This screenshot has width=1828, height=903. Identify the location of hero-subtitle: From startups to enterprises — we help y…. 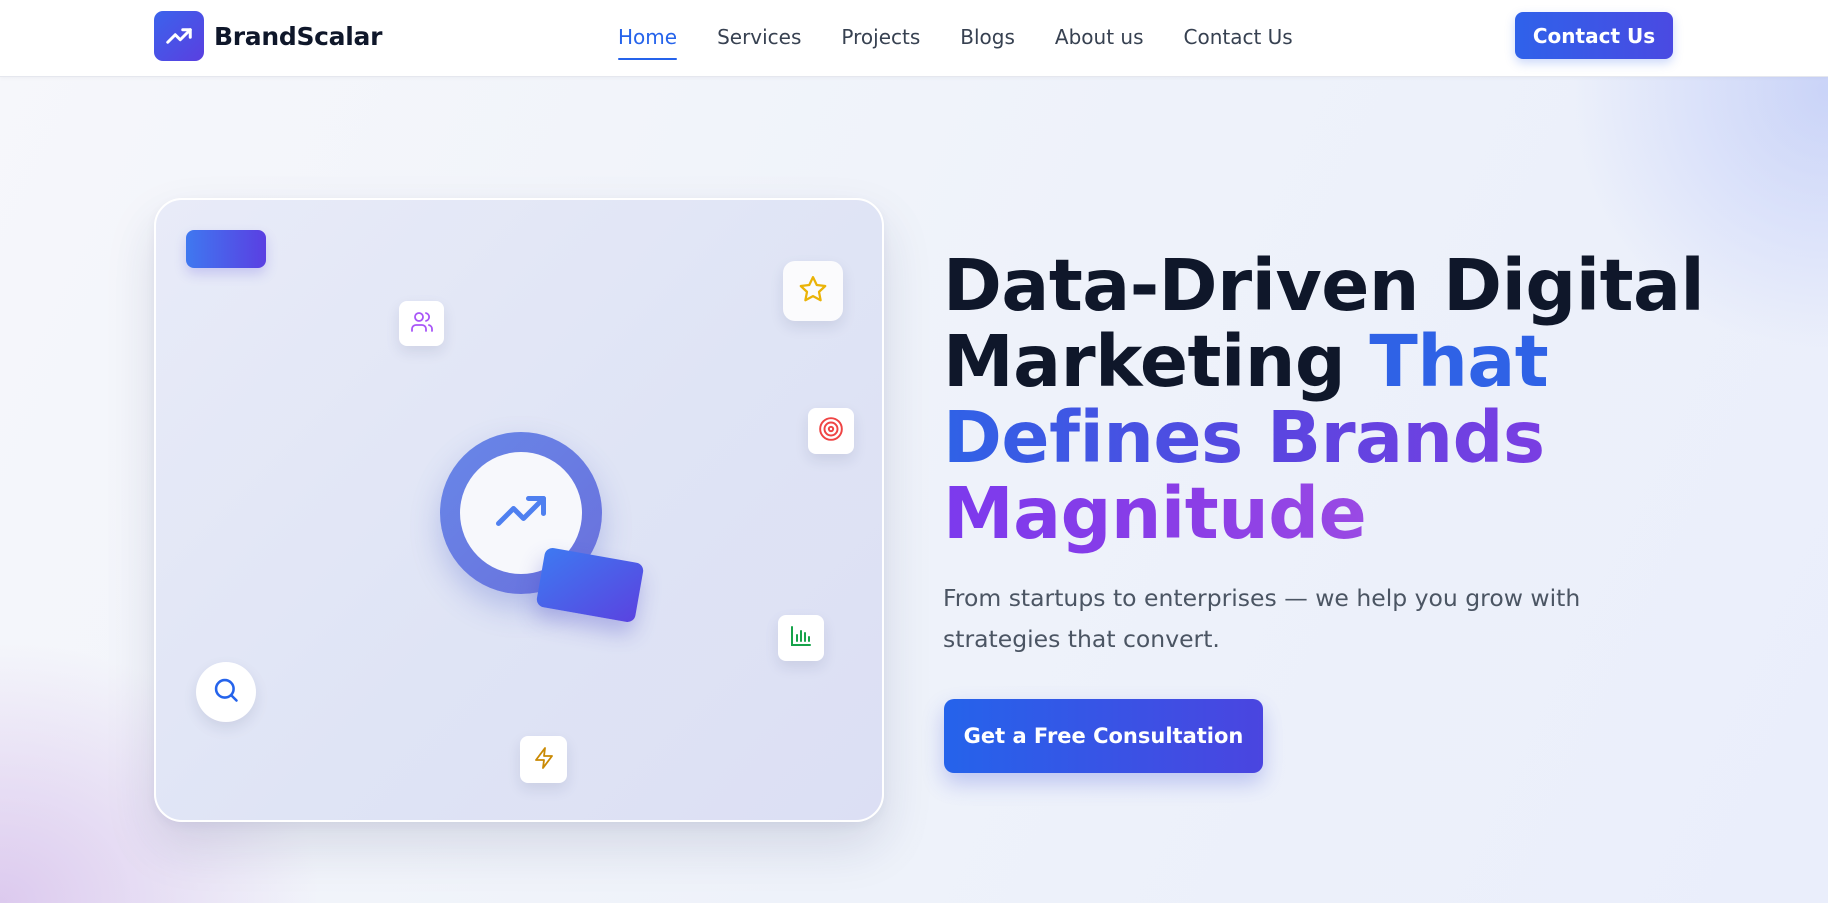
(1262, 618).